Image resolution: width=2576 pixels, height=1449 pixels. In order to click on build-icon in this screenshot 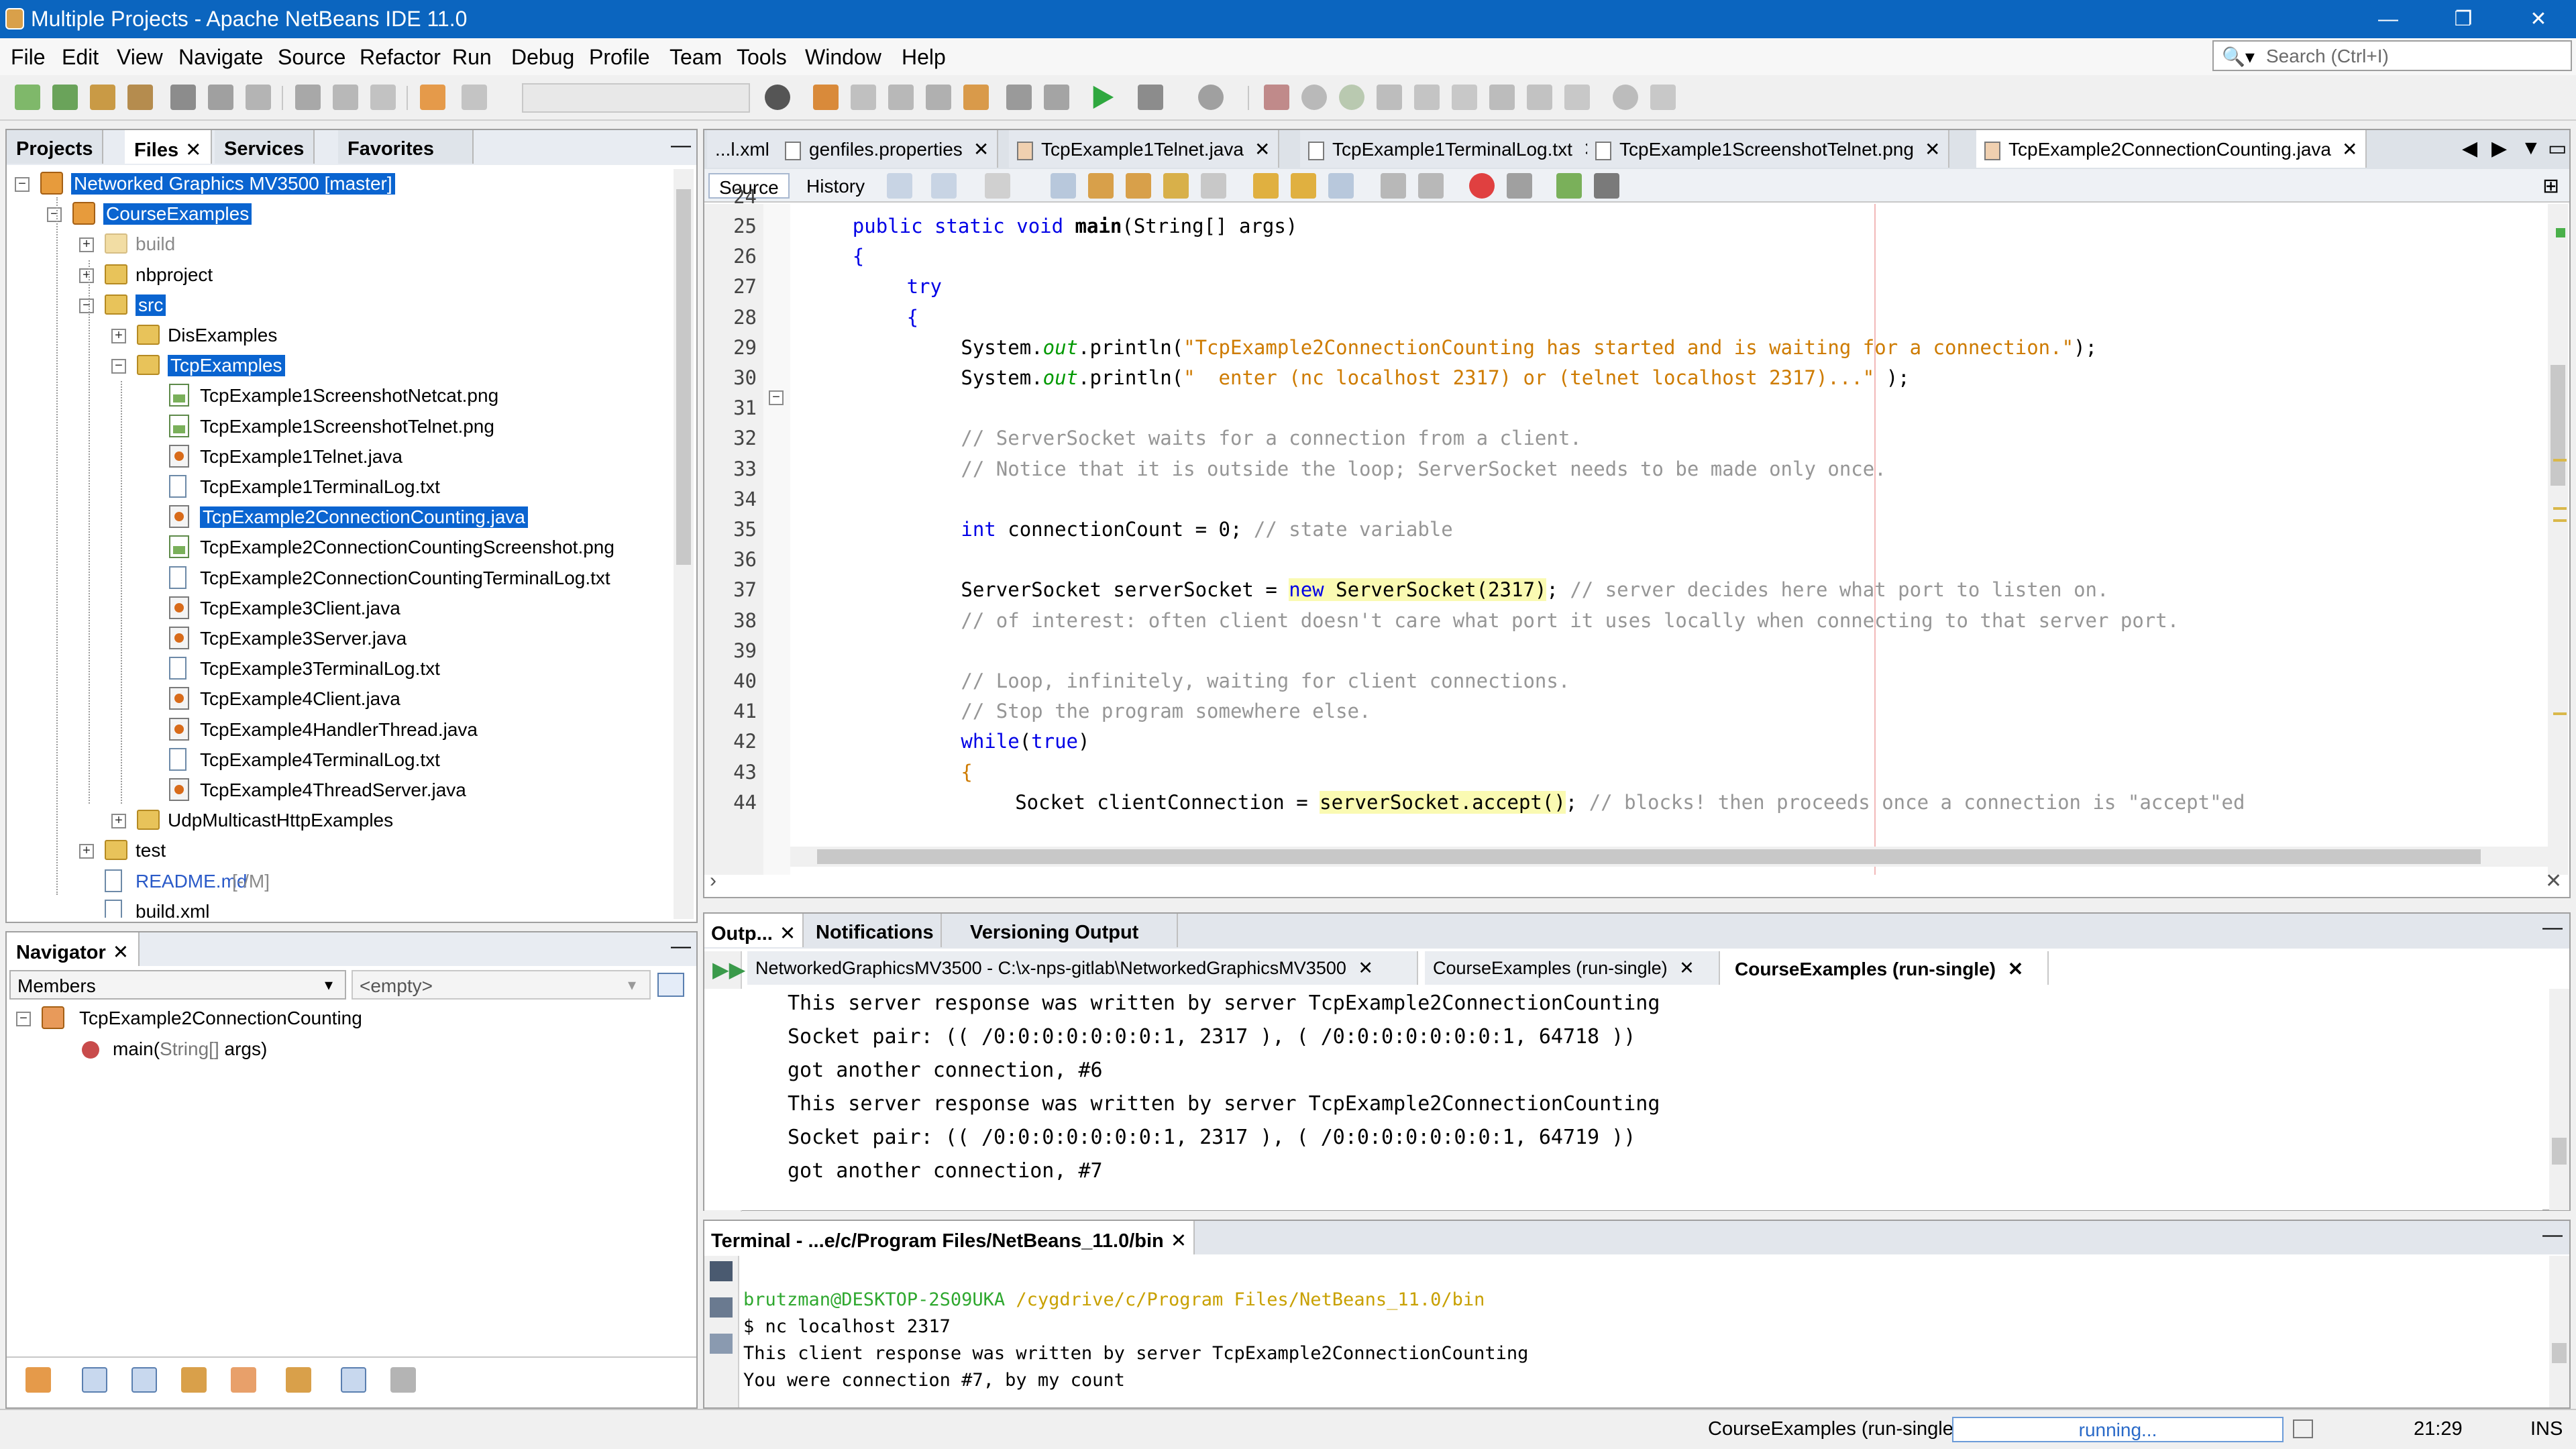, I will do `click(826, 97)`.